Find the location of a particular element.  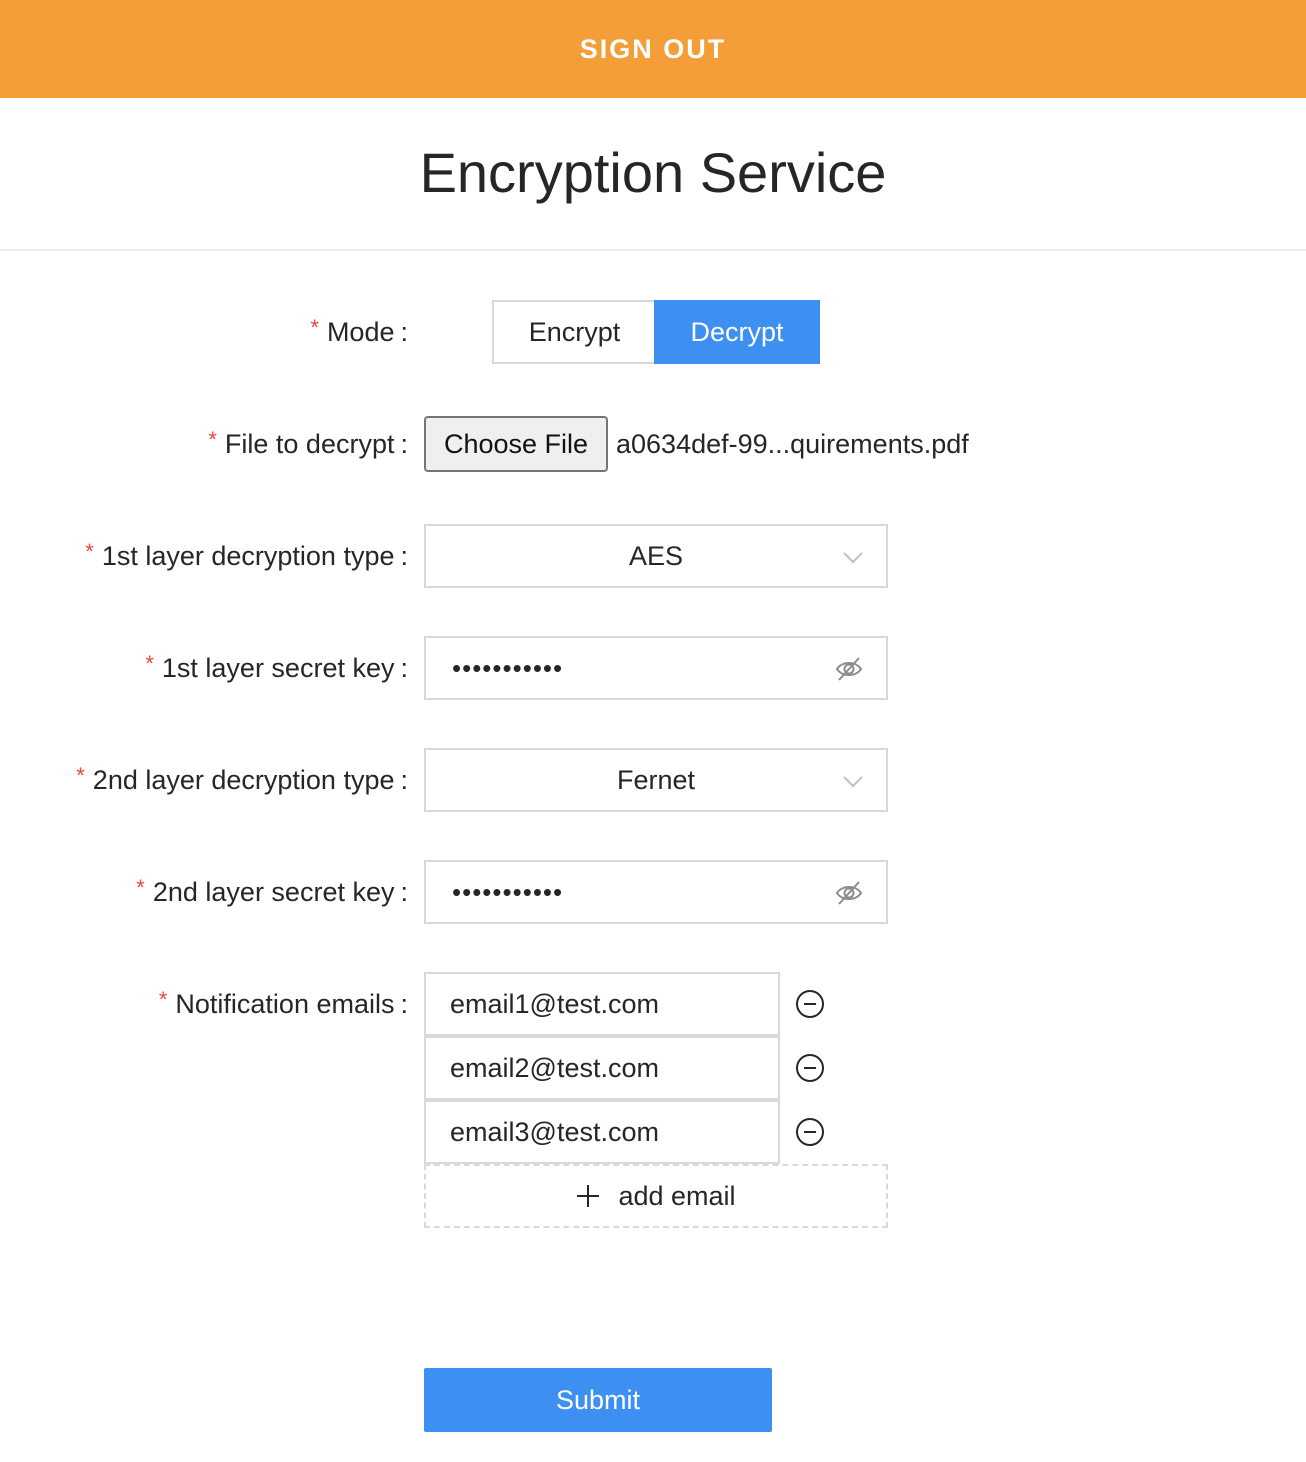

email-input-3: email3@test.com is located at coordinates (602, 1132).